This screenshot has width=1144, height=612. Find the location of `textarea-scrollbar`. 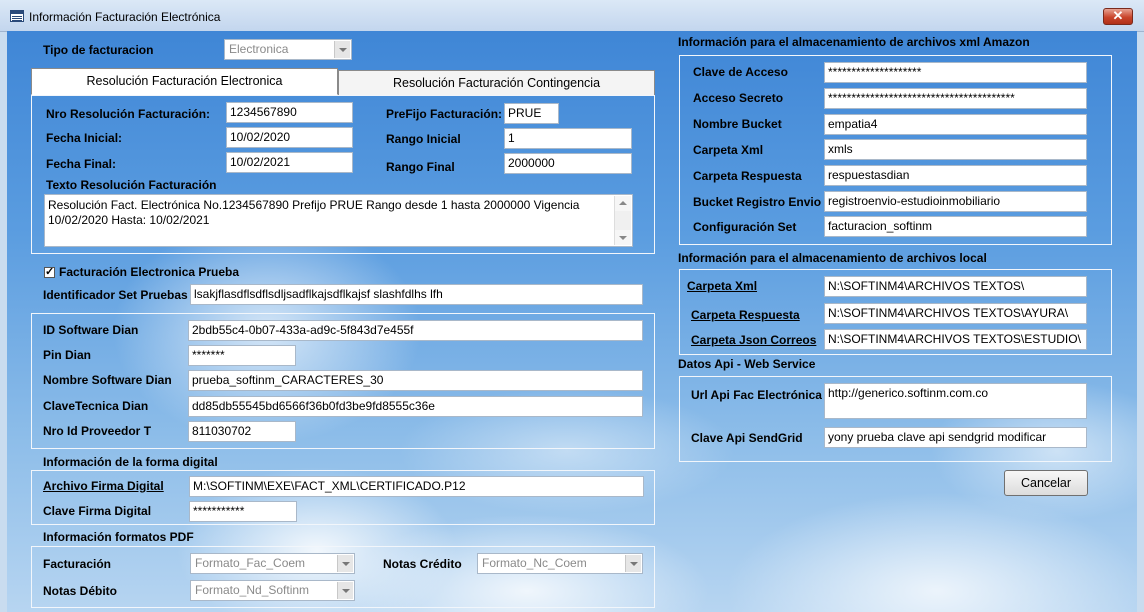

textarea-scrollbar is located at coordinates (622, 220).